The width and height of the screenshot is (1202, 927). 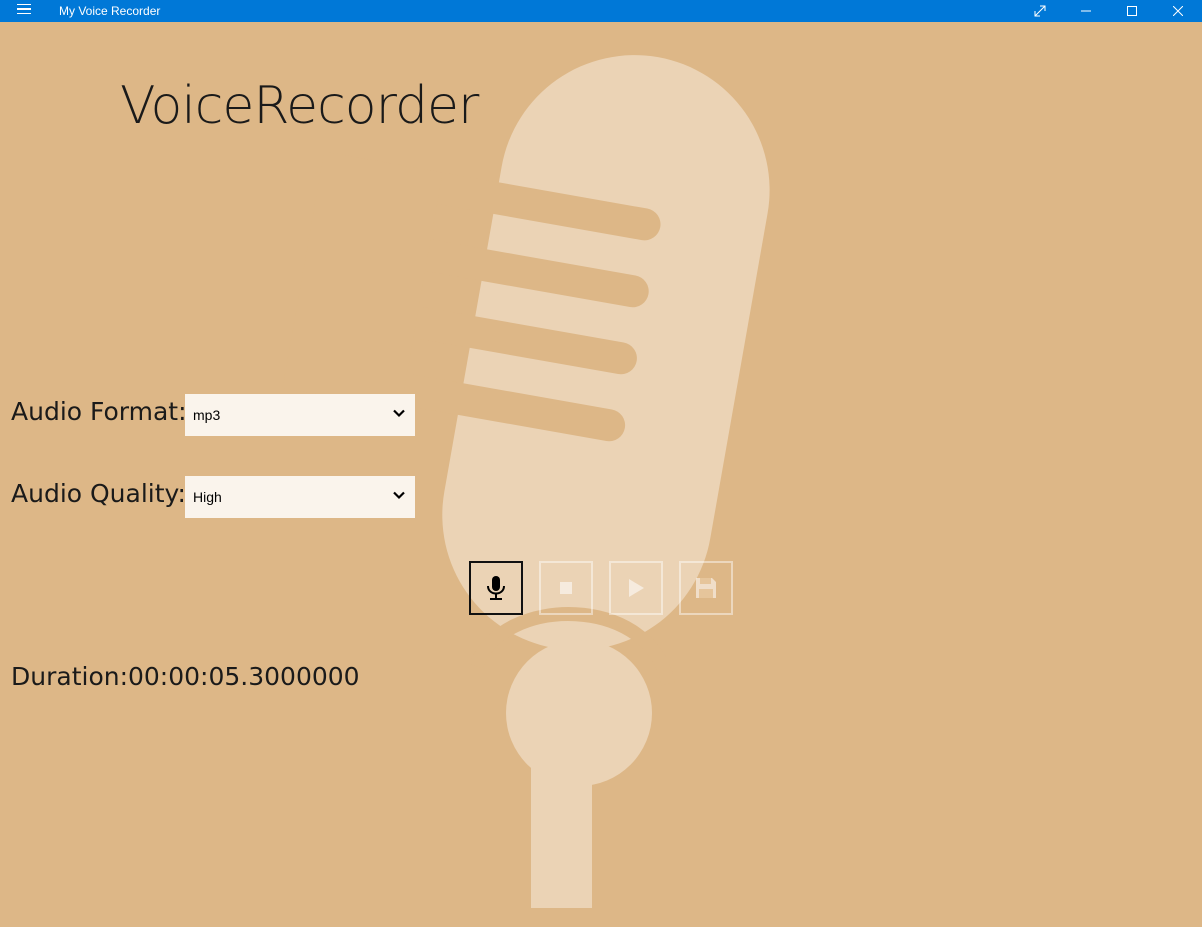 I want to click on resize-button, so click(x=1040, y=11).